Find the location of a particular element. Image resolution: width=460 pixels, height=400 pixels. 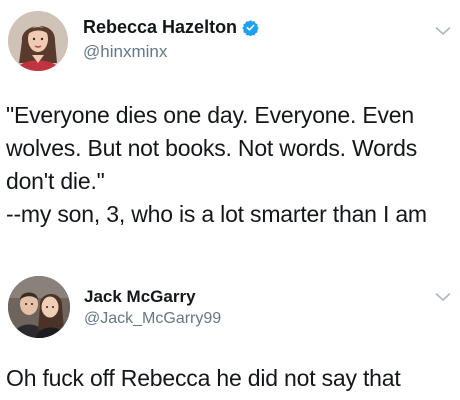

author-handle: @hinxminx is located at coordinates (125, 52).